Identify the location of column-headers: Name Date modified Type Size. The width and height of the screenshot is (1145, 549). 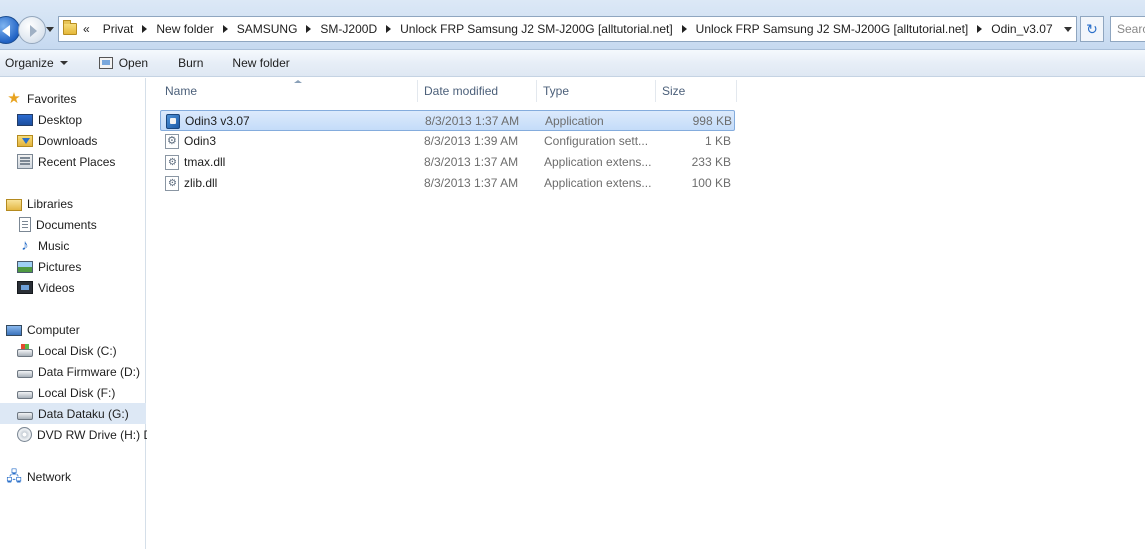
(459, 91).